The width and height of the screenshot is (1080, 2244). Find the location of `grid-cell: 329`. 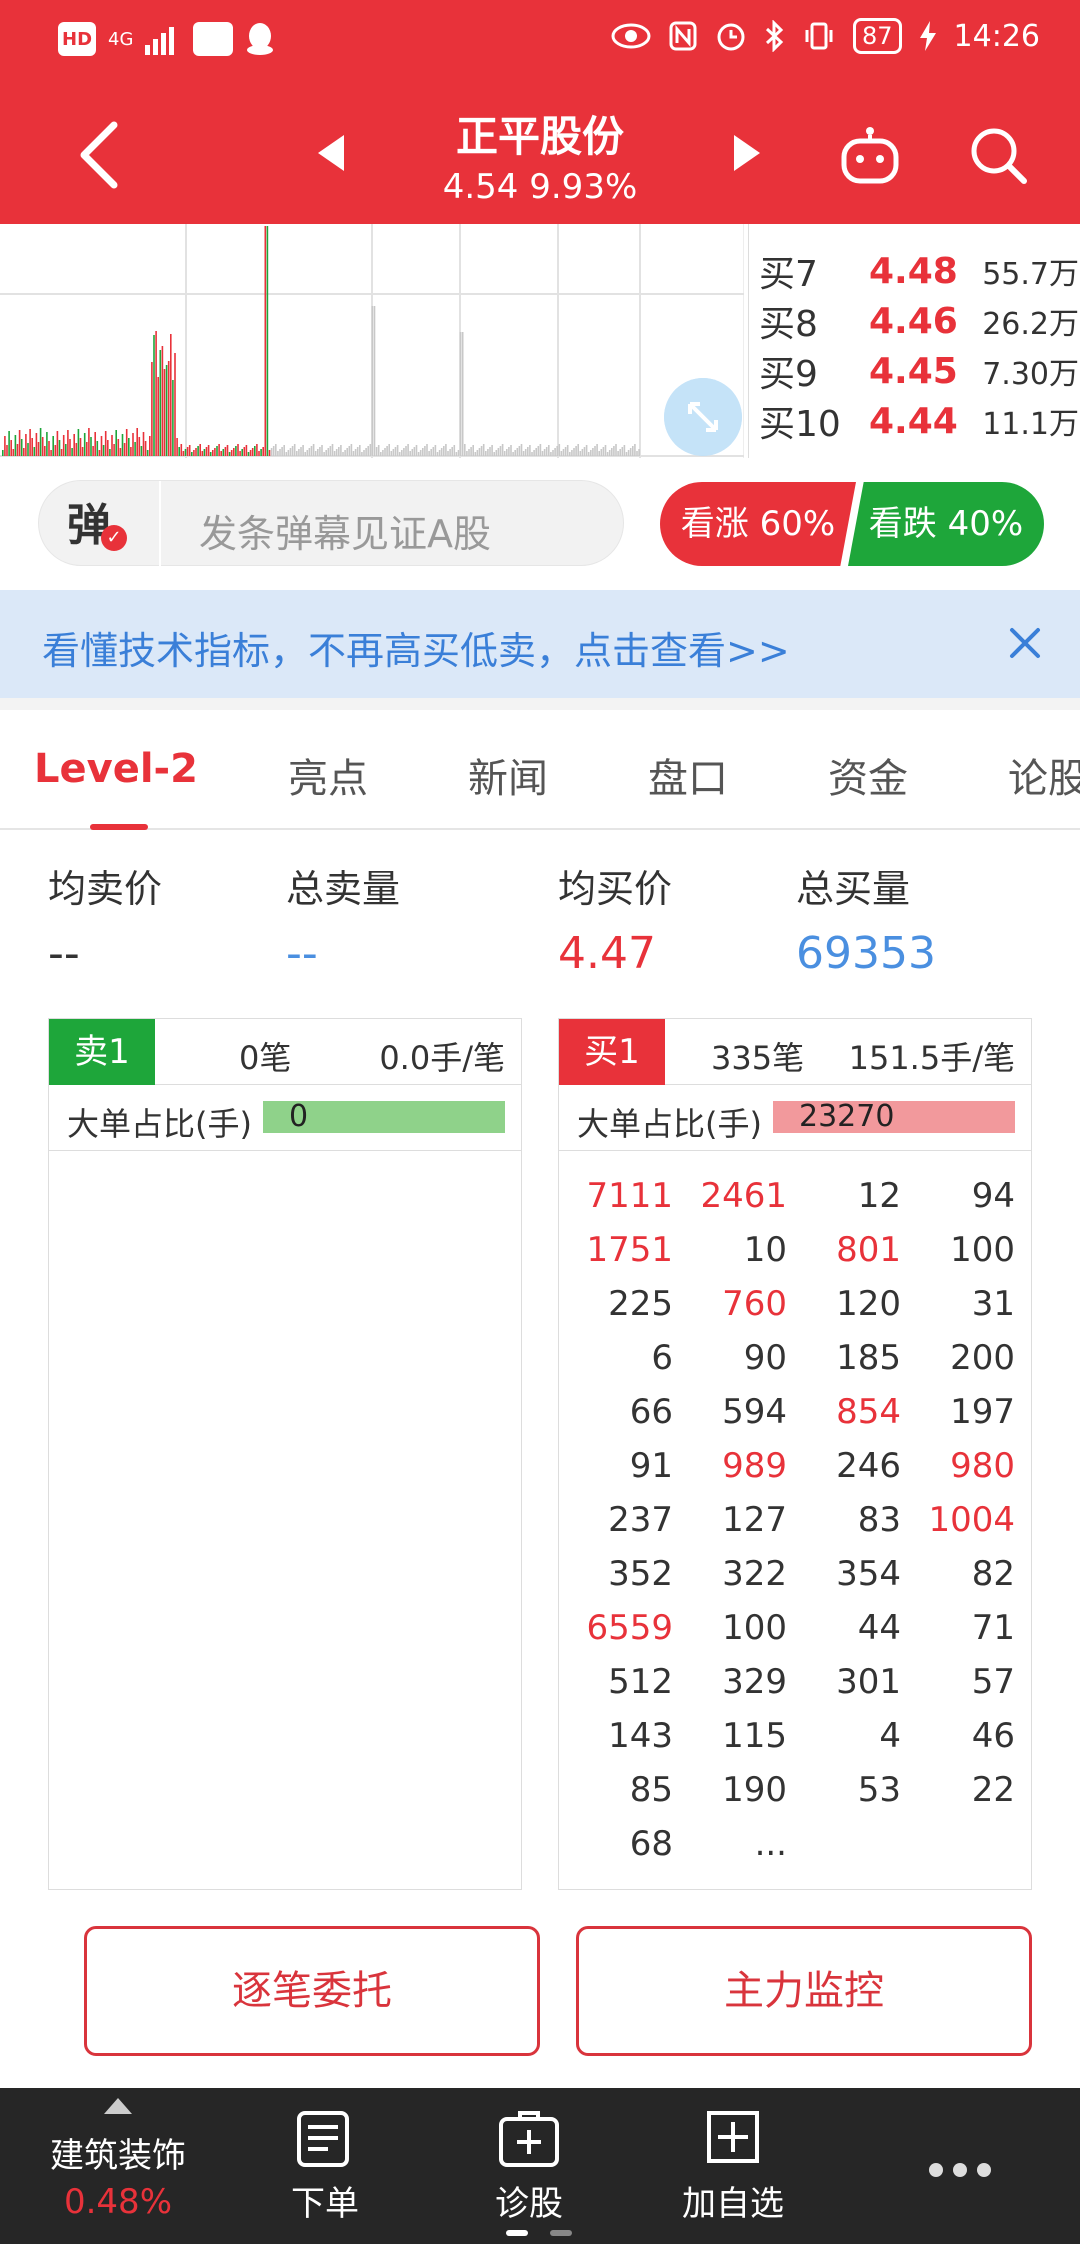

grid-cell: 329 is located at coordinates (754, 1682).